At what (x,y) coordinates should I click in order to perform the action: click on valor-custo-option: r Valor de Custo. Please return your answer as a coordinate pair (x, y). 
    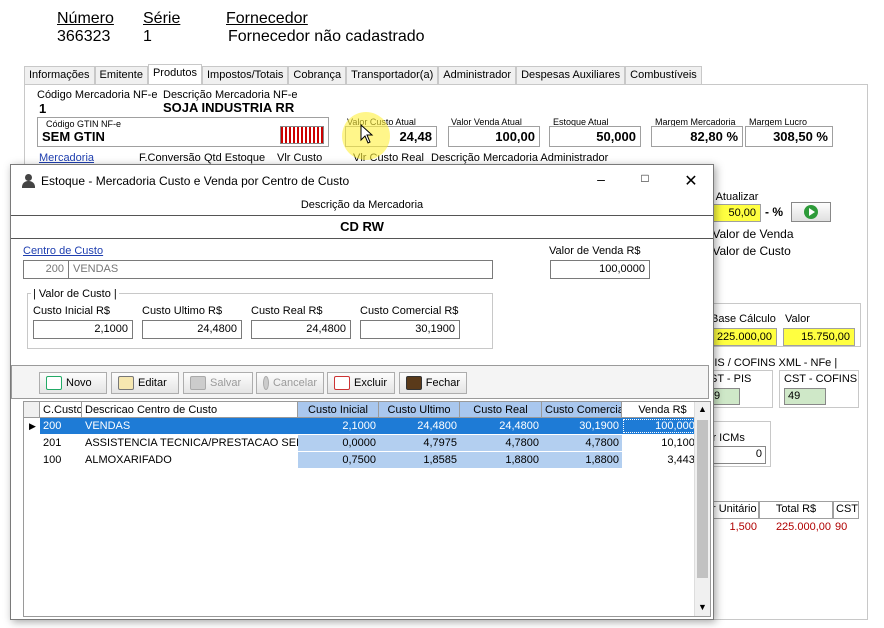
    Looking at the image, I should click on (748, 251).